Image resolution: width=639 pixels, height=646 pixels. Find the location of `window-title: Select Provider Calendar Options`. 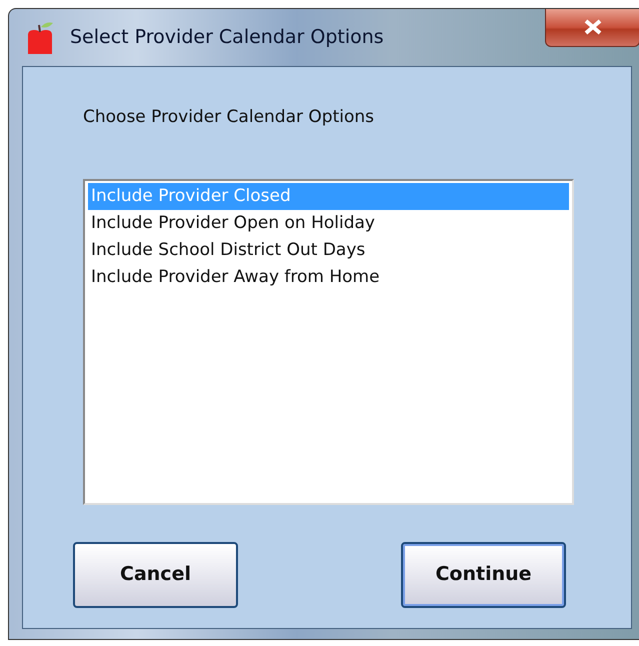

window-title: Select Provider Calendar Options is located at coordinates (227, 37).